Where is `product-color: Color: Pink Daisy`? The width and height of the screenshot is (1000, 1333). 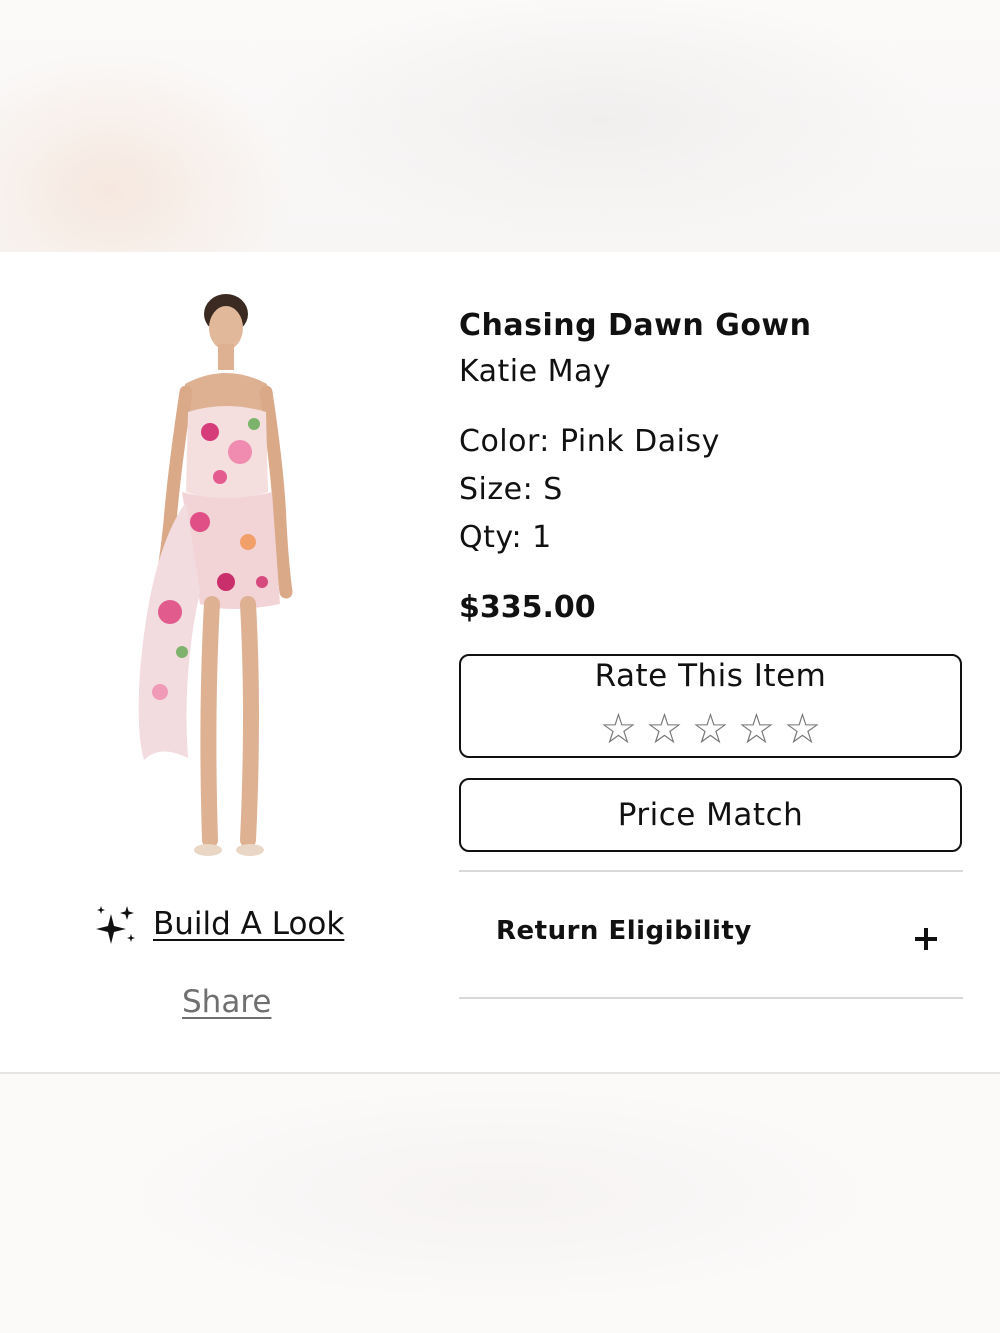
product-color: Color: Pink Daisy is located at coordinates (589, 441).